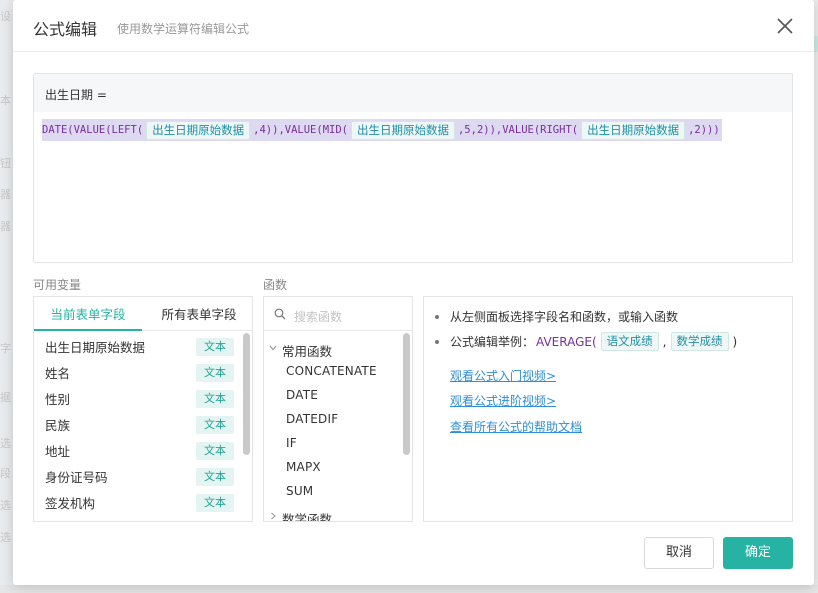  I want to click on variable-item: 出生日期原始数据 文本, so click(137, 347).